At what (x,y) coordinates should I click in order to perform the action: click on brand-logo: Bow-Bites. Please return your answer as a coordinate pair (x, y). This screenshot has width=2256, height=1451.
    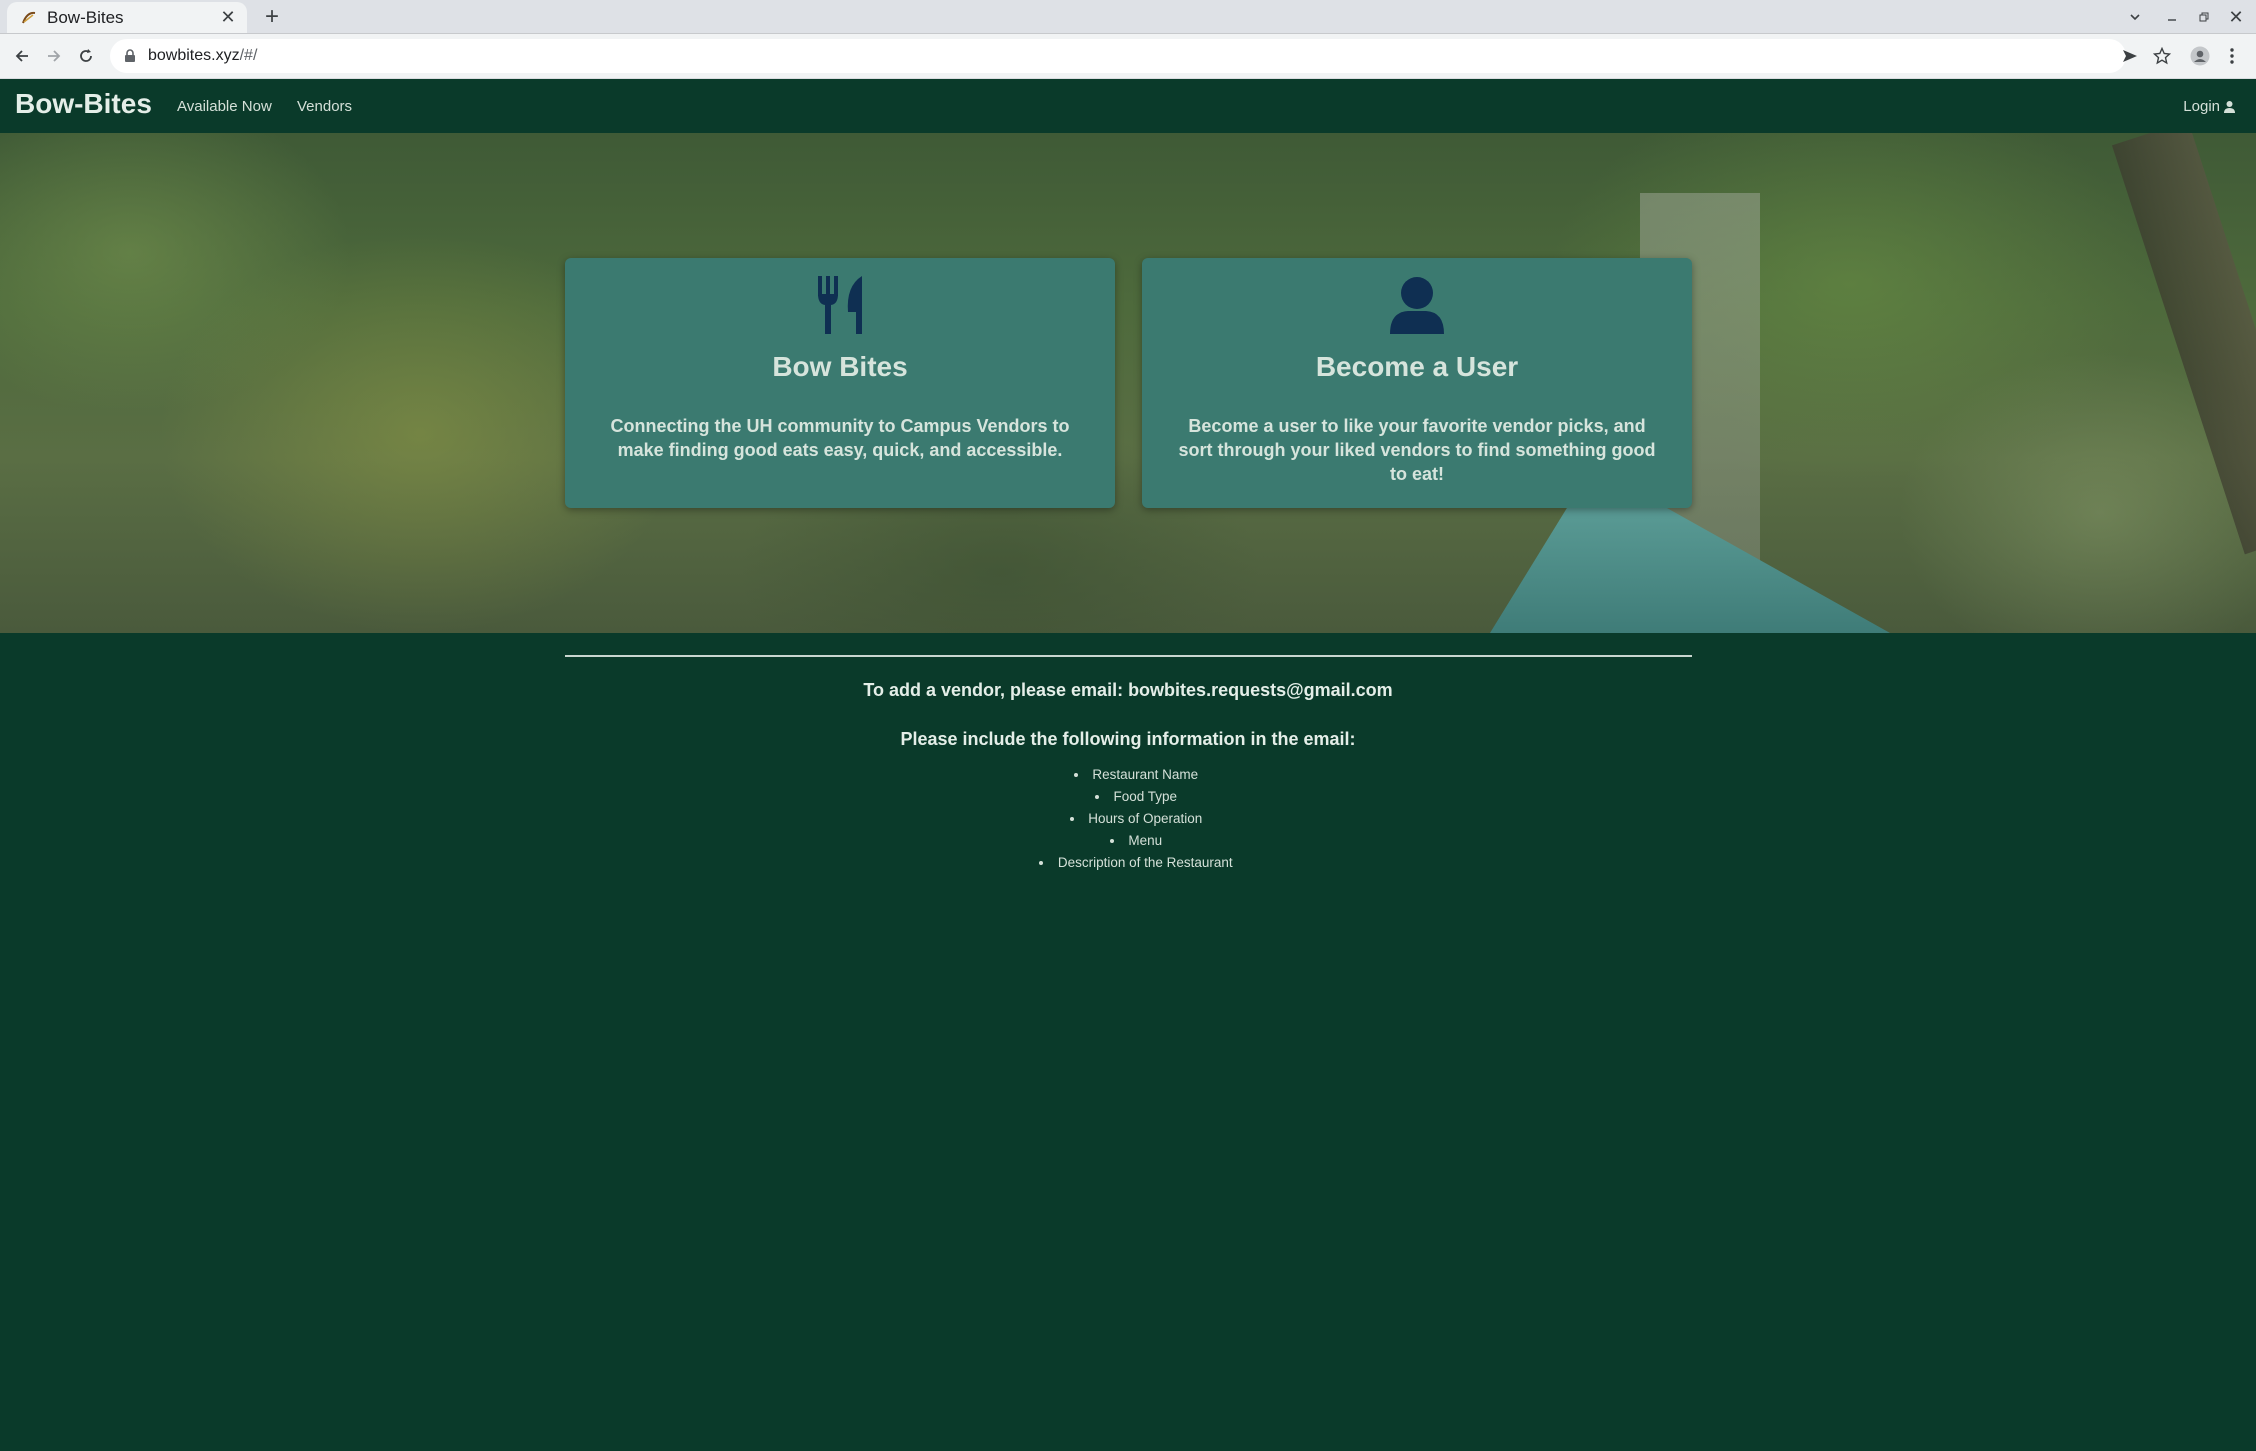
    Looking at the image, I should click on (83, 104).